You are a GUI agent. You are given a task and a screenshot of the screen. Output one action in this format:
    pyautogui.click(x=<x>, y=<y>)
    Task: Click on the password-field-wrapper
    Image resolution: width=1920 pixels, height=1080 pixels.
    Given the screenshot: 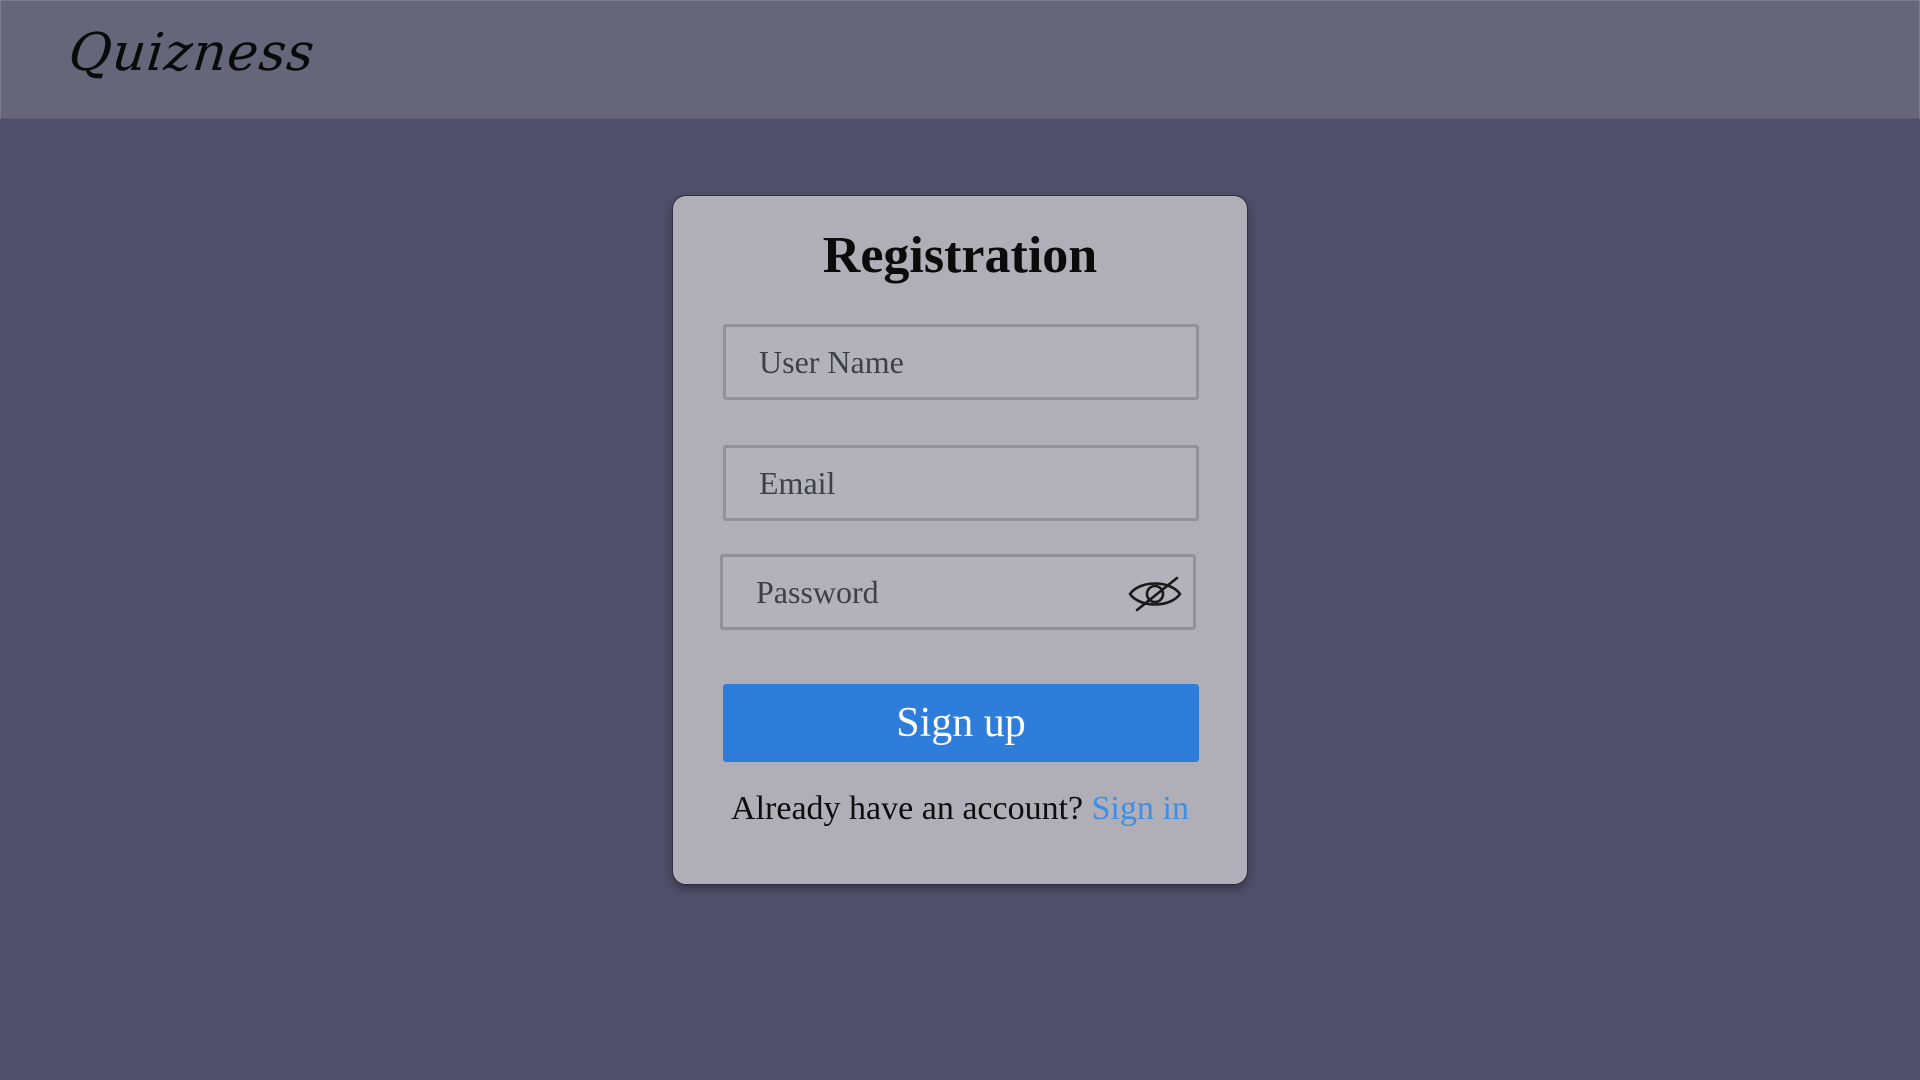 What is the action you would take?
    pyautogui.click(x=958, y=592)
    